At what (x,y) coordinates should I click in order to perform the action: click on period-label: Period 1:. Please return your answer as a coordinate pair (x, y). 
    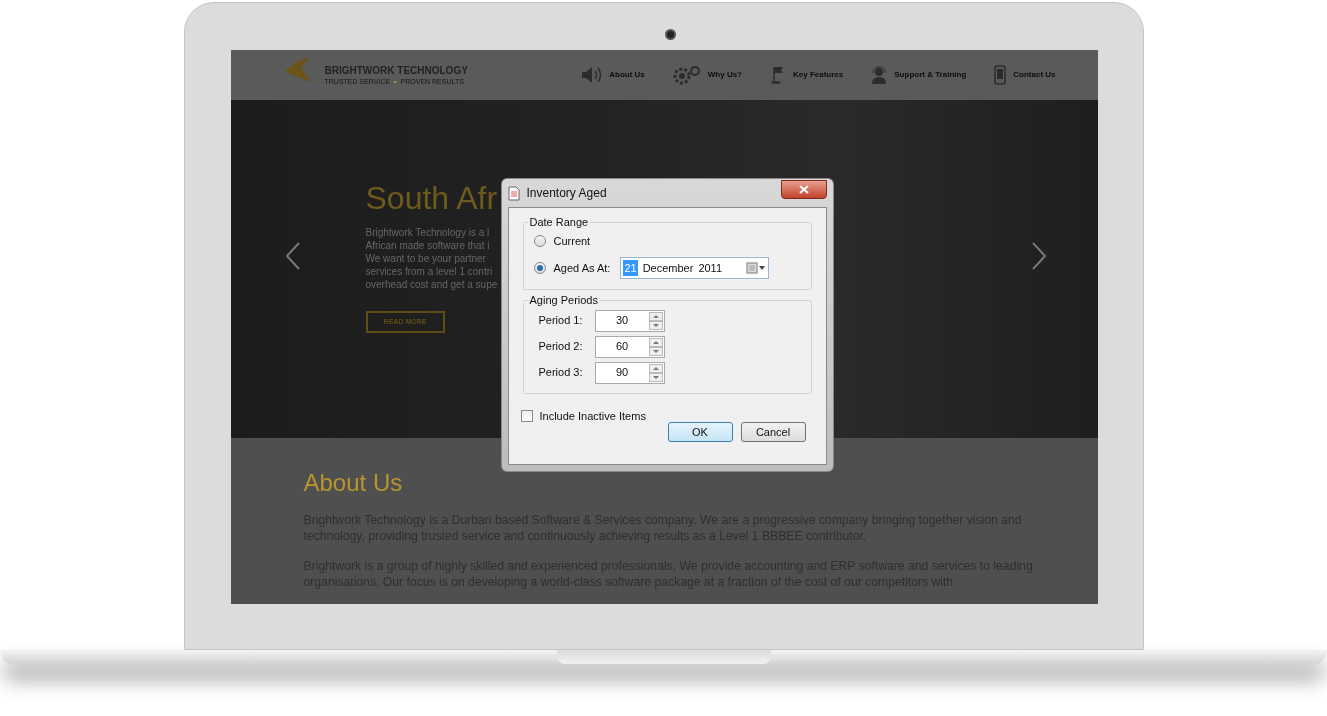
    Looking at the image, I should click on (561, 321).